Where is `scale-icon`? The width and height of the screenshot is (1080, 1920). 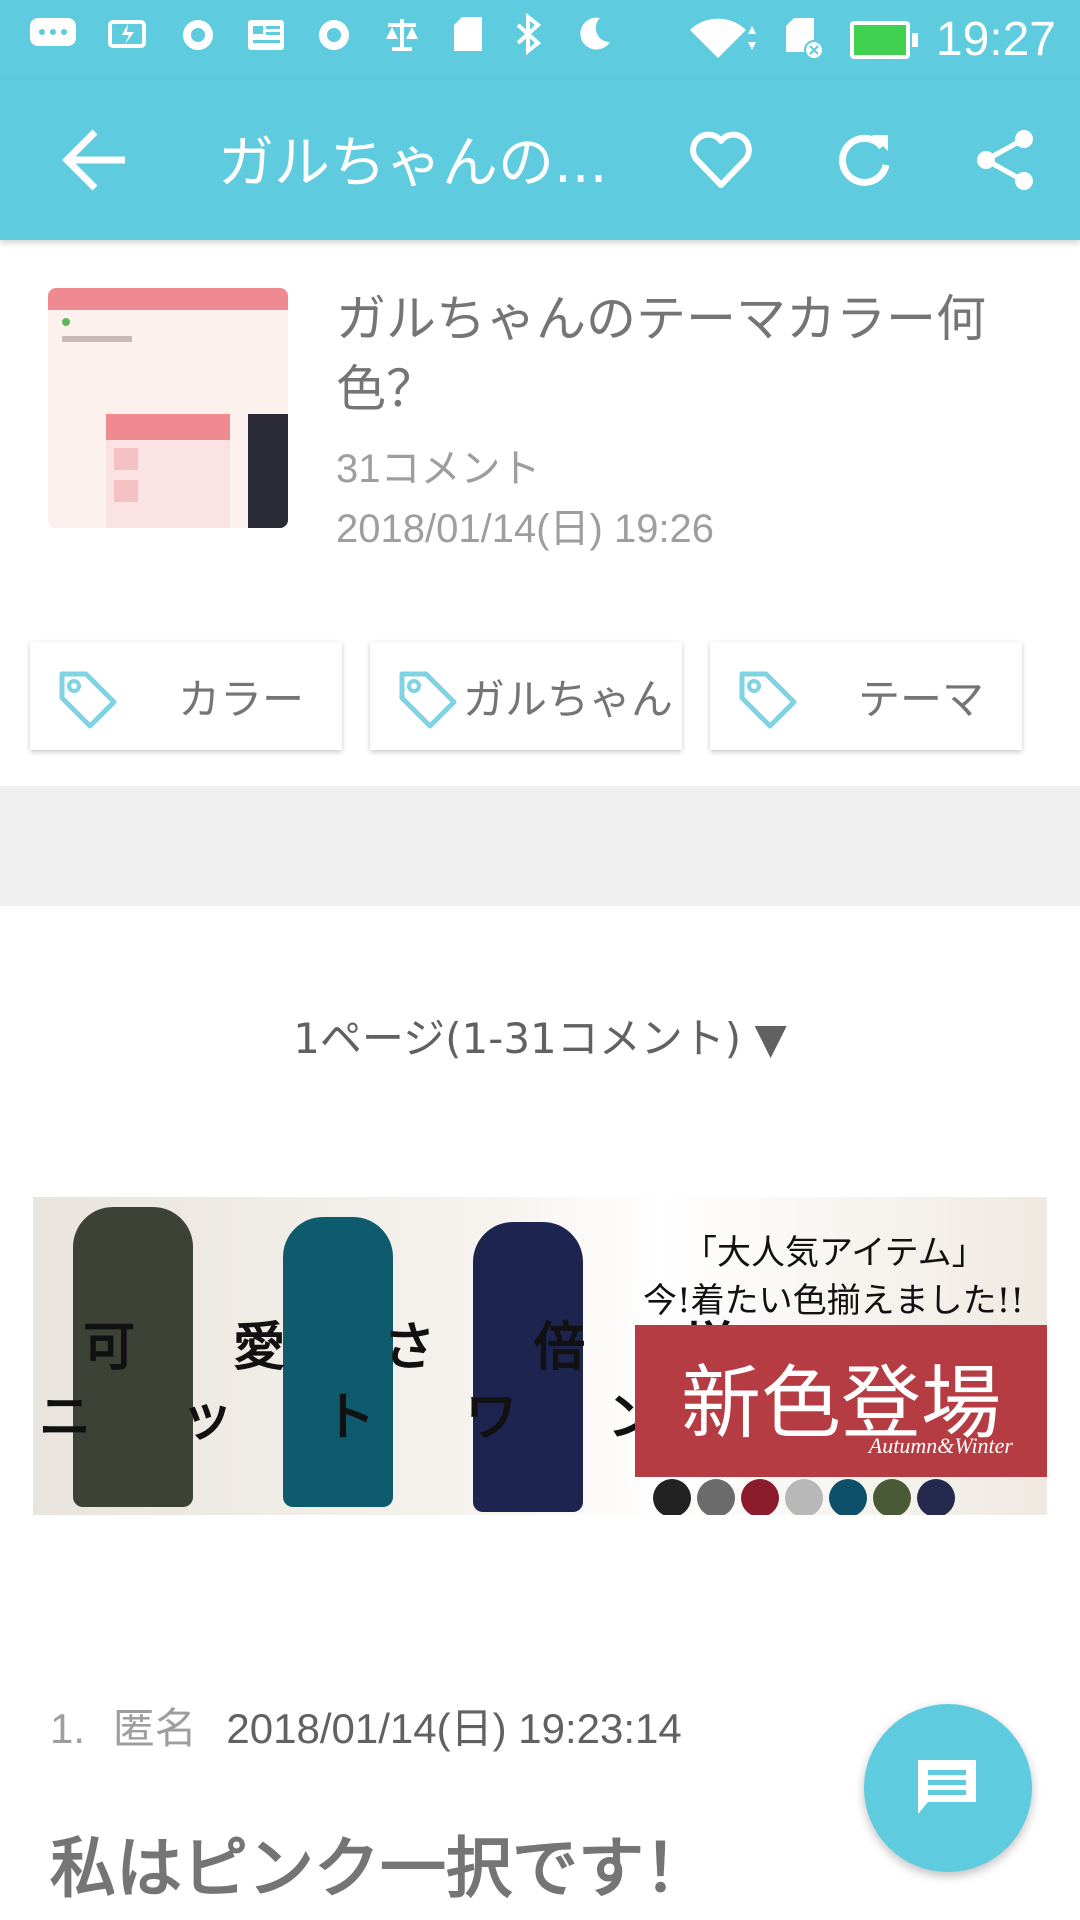 scale-icon is located at coordinates (402, 40).